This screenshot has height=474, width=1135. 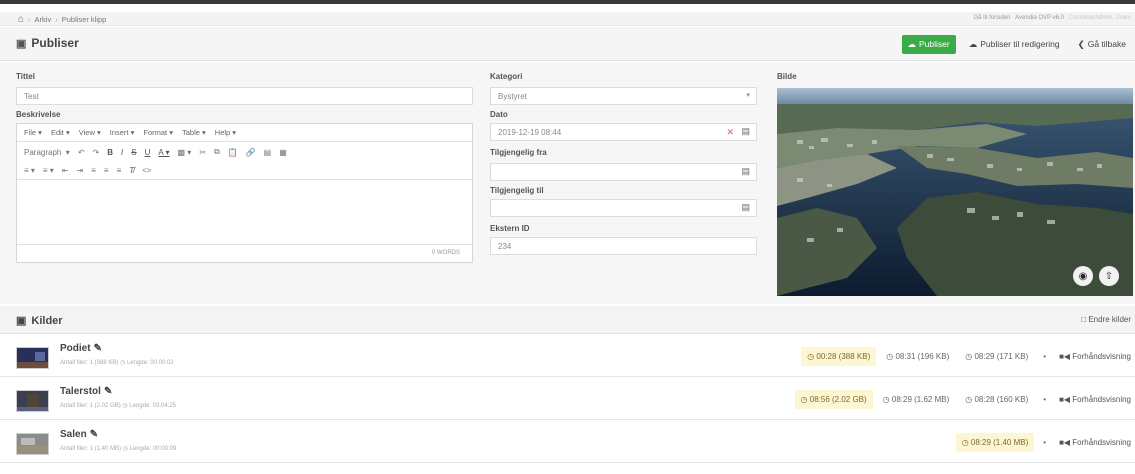 What do you see at coordinates (251, 152) in the screenshot?
I see `link-icon: 🔗` at bounding box center [251, 152].